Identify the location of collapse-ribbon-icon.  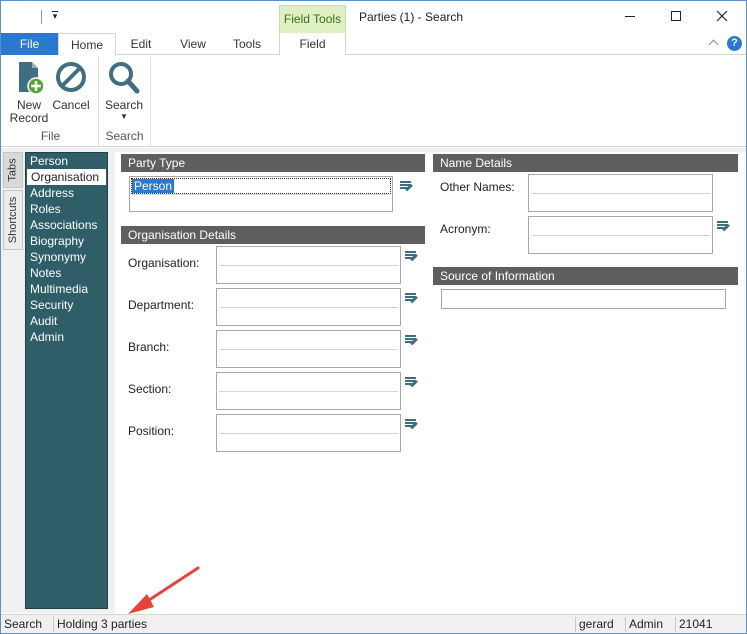
(714, 44).